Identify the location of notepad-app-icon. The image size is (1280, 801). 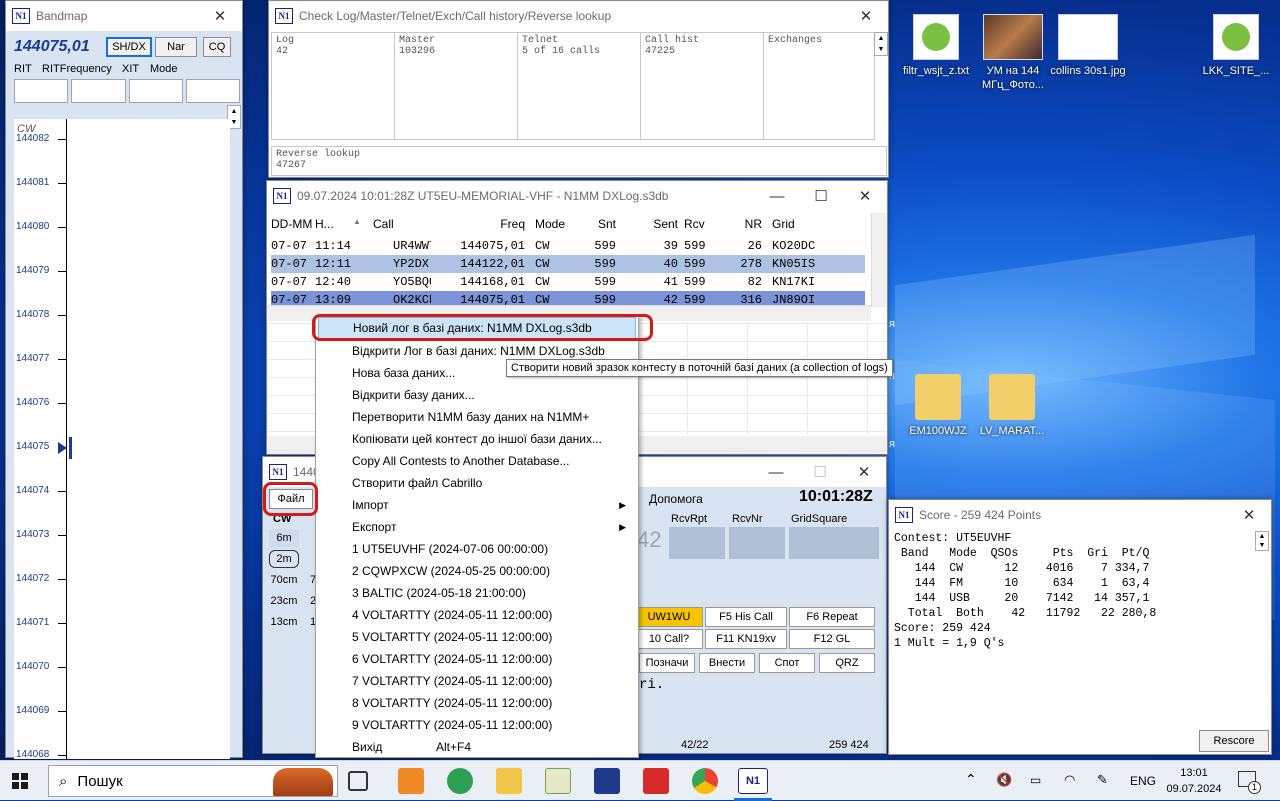
(558, 781).